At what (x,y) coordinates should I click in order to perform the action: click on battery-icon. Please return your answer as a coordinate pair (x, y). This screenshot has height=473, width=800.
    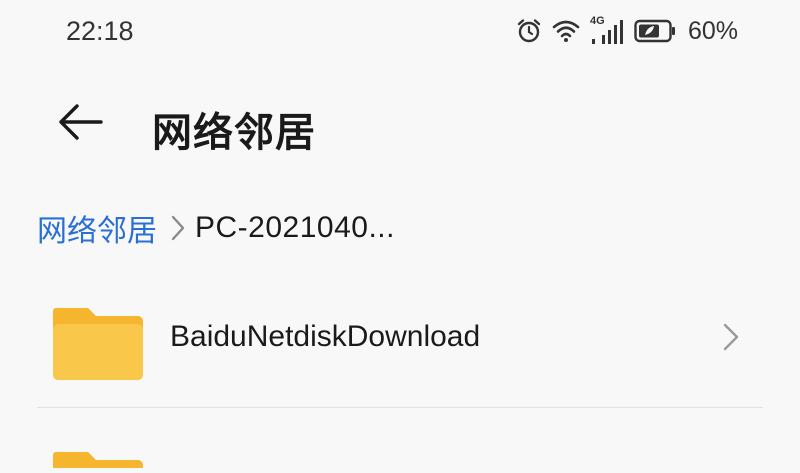
    Looking at the image, I should click on (655, 31).